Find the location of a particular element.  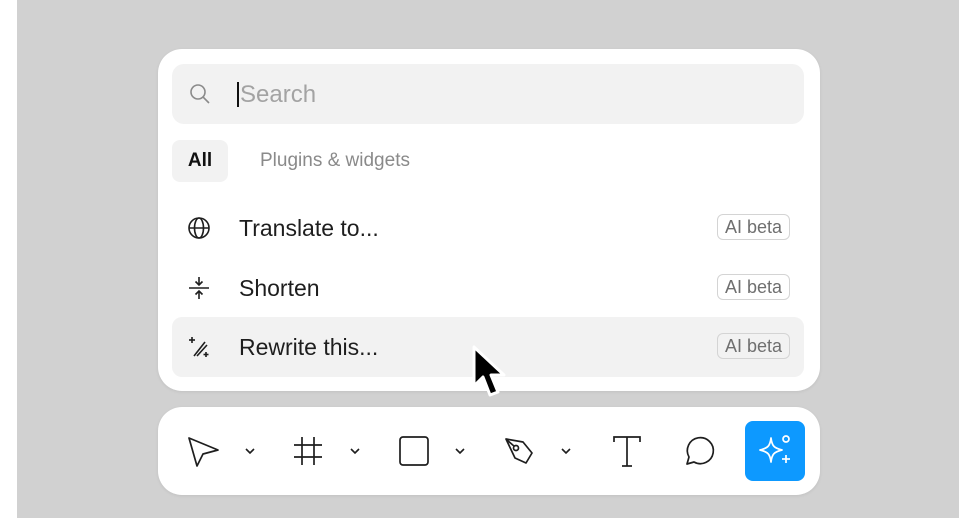

search-placeholder: Search is located at coordinates (278, 95).